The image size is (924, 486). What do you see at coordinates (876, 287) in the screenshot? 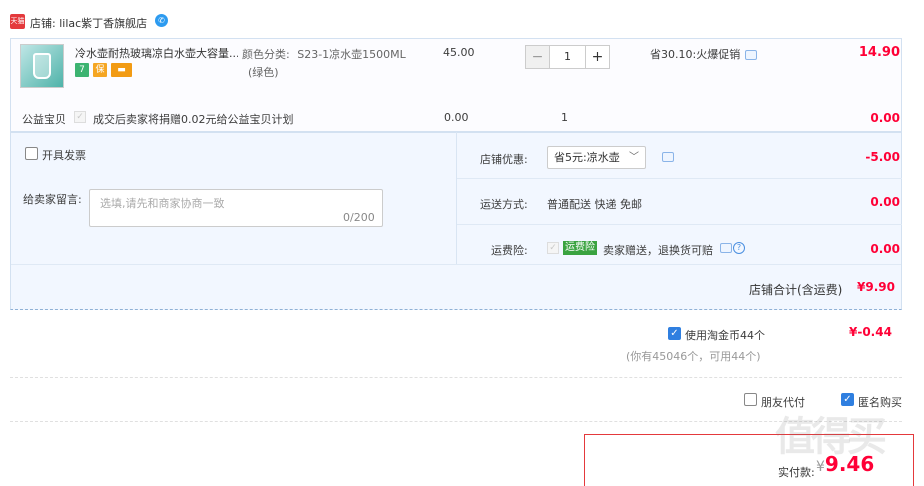
I see `shop-subtotal-value: ¥9.90` at bounding box center [876, 287].